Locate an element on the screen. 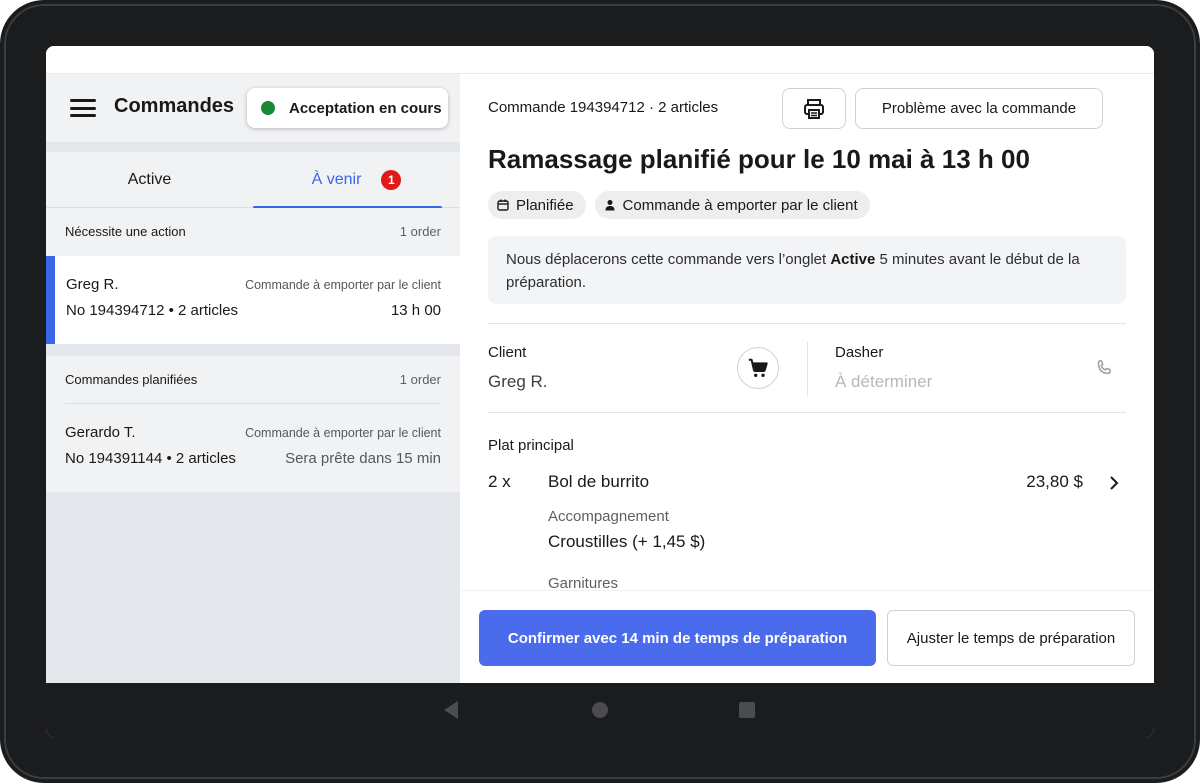 The image size is (1200, 783). section-header: Nécessite une action 1 order is located at coordinates (253, 231).